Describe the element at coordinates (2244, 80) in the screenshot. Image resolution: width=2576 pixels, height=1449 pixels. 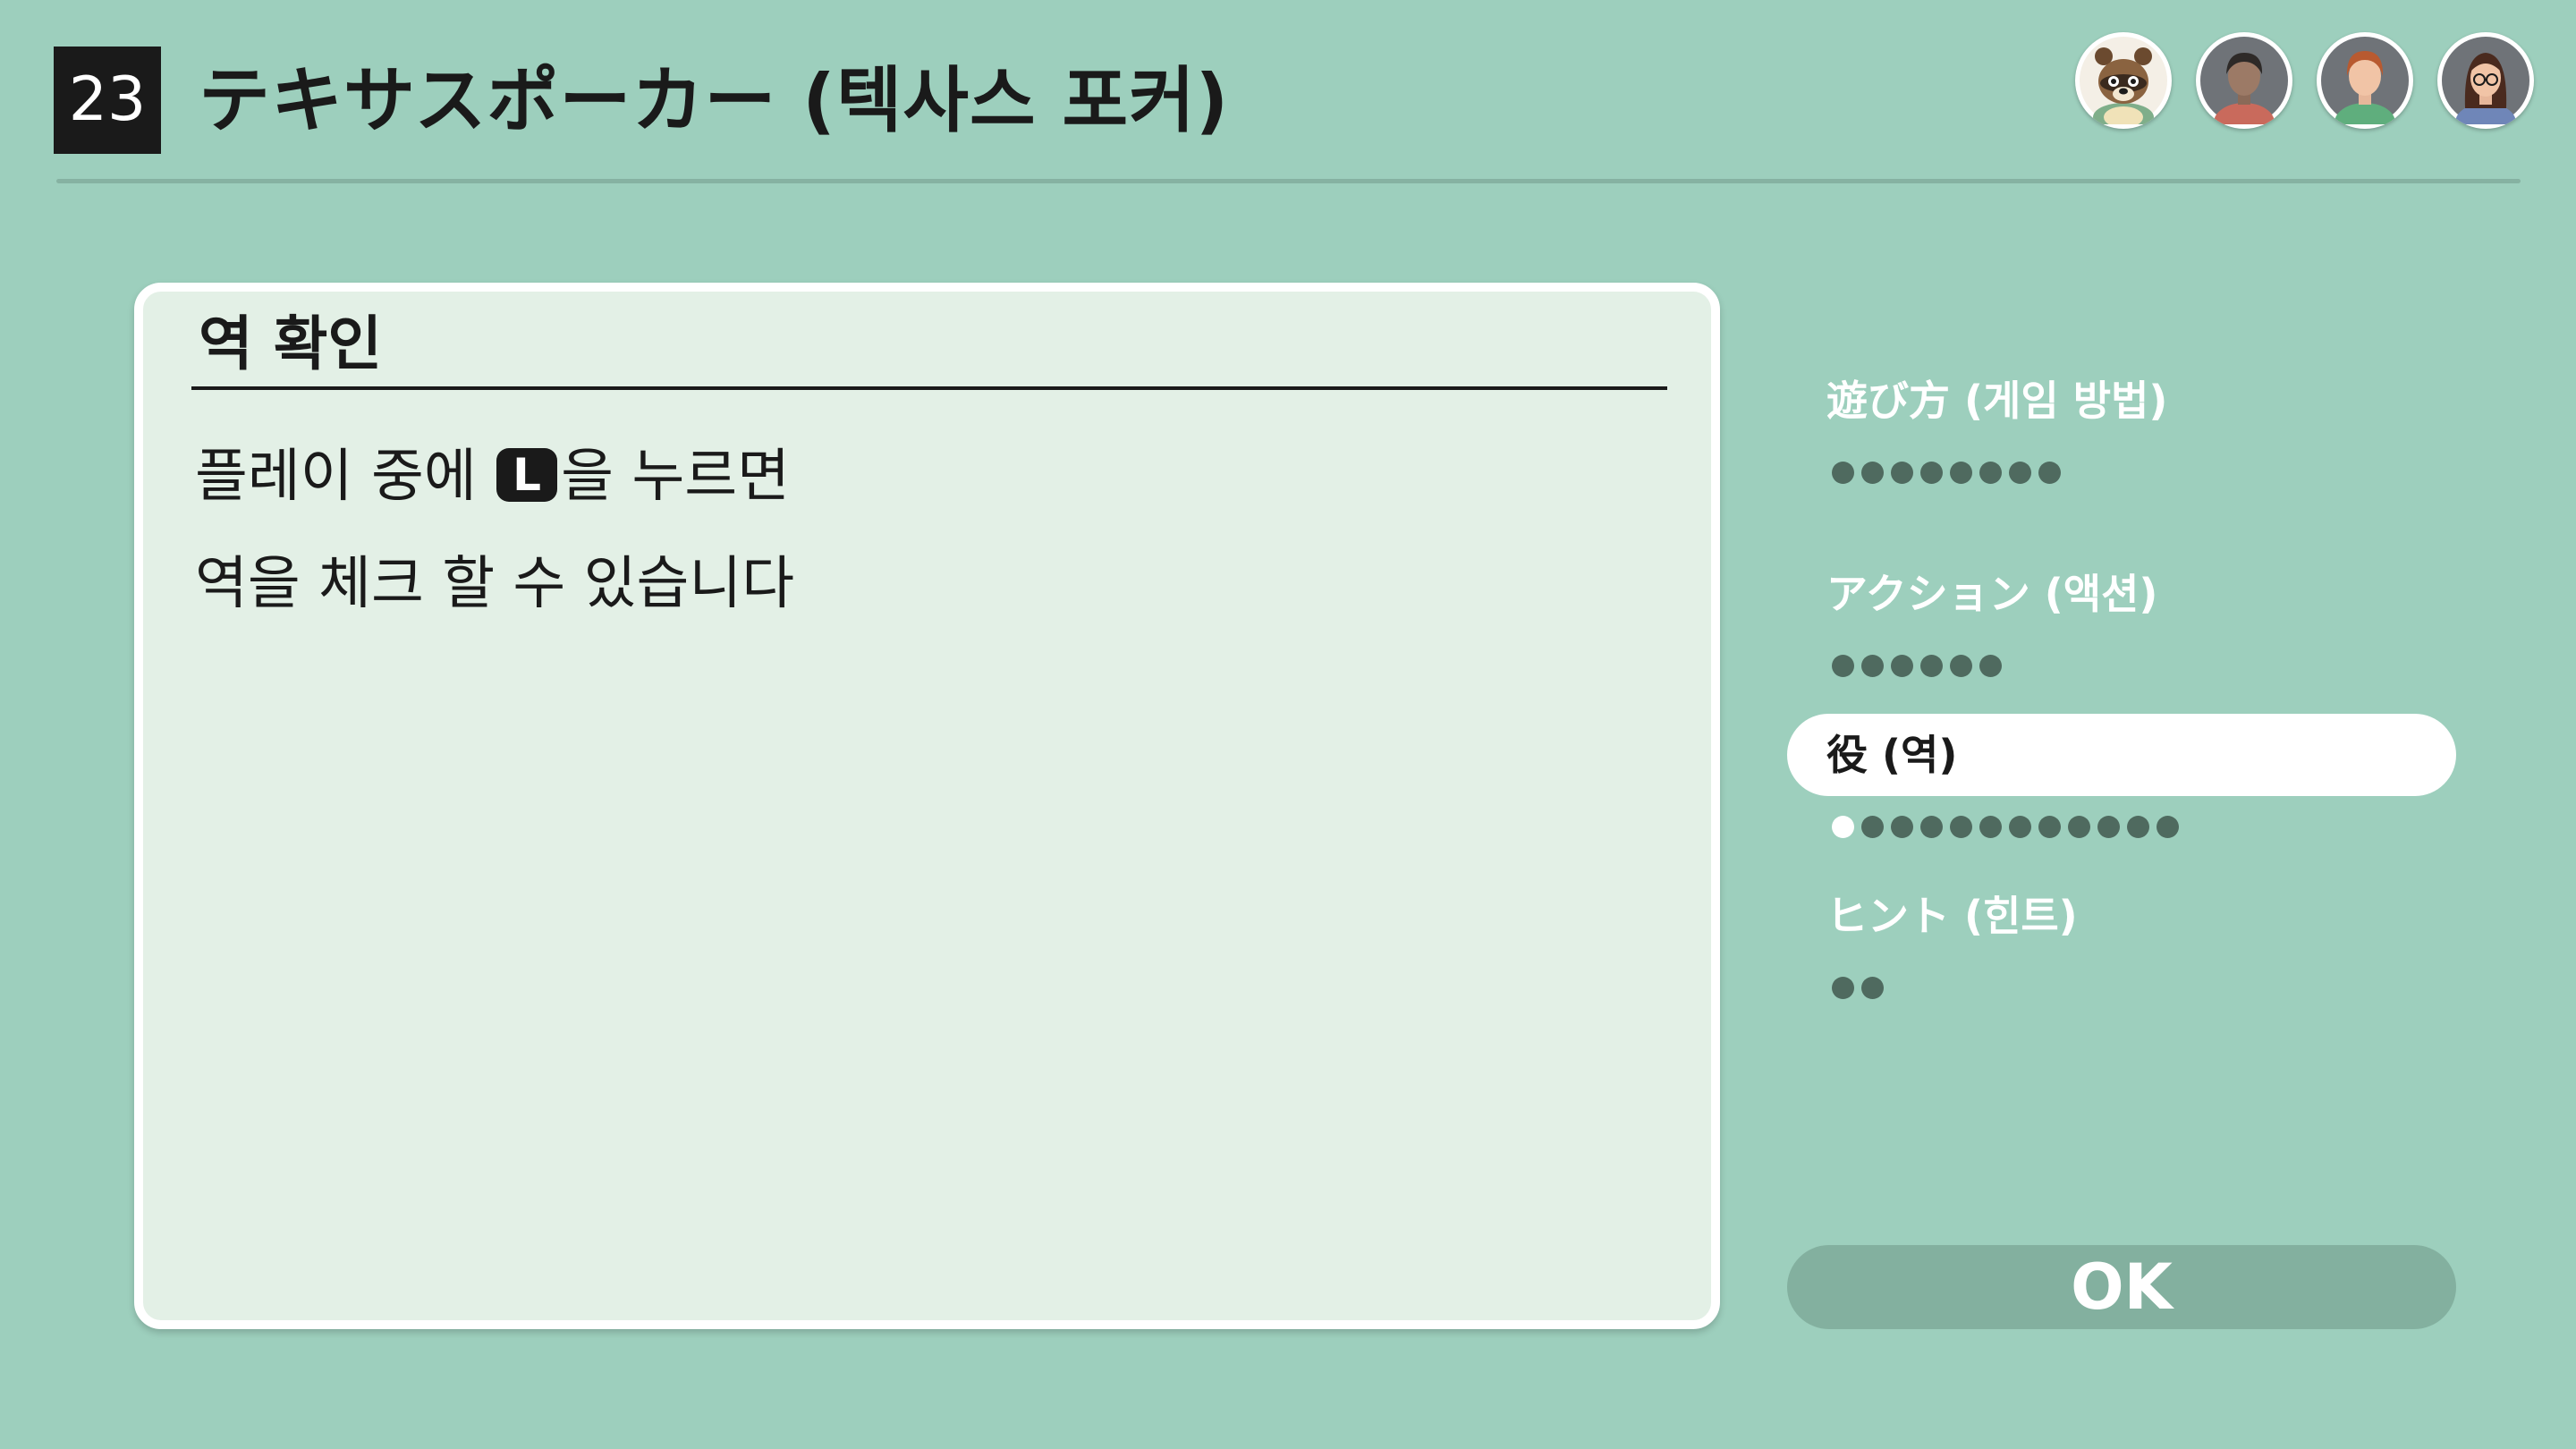
I see `player-avatar-dark-hair` at that location.